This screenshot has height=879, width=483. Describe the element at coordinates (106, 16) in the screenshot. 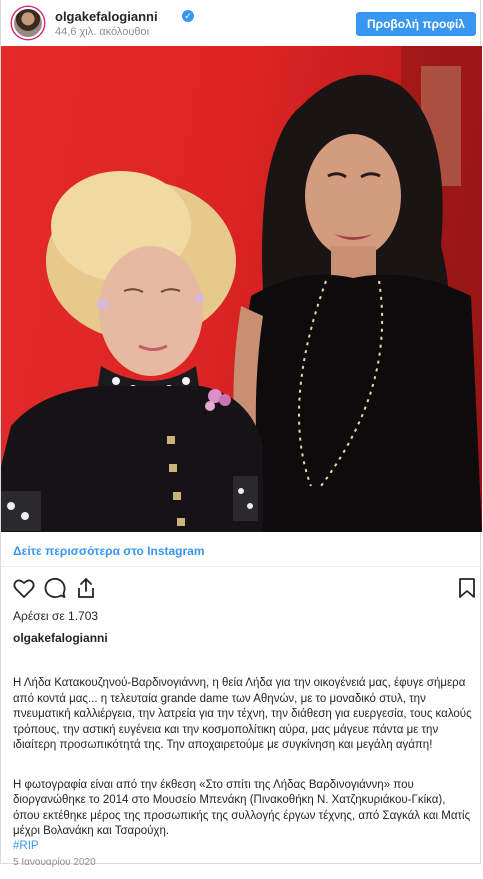

I see `header-username: olgakefalogianni` at that location.